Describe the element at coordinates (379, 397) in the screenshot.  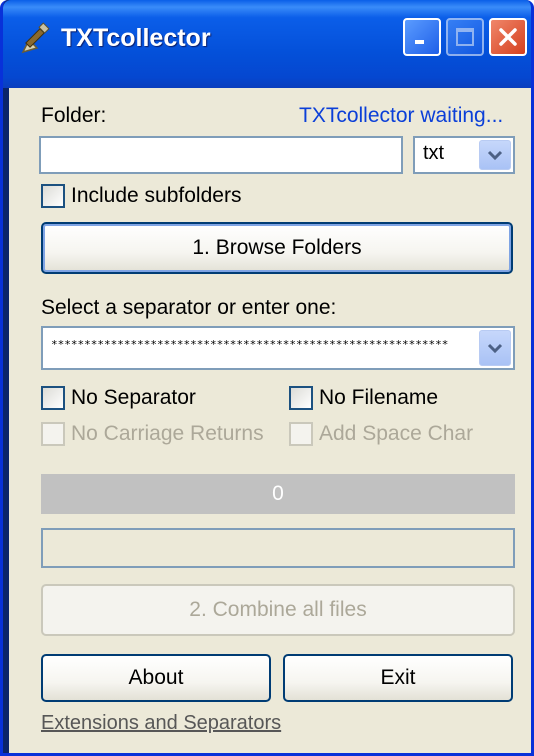
I see `no-filename-label: No Filename` at that location.